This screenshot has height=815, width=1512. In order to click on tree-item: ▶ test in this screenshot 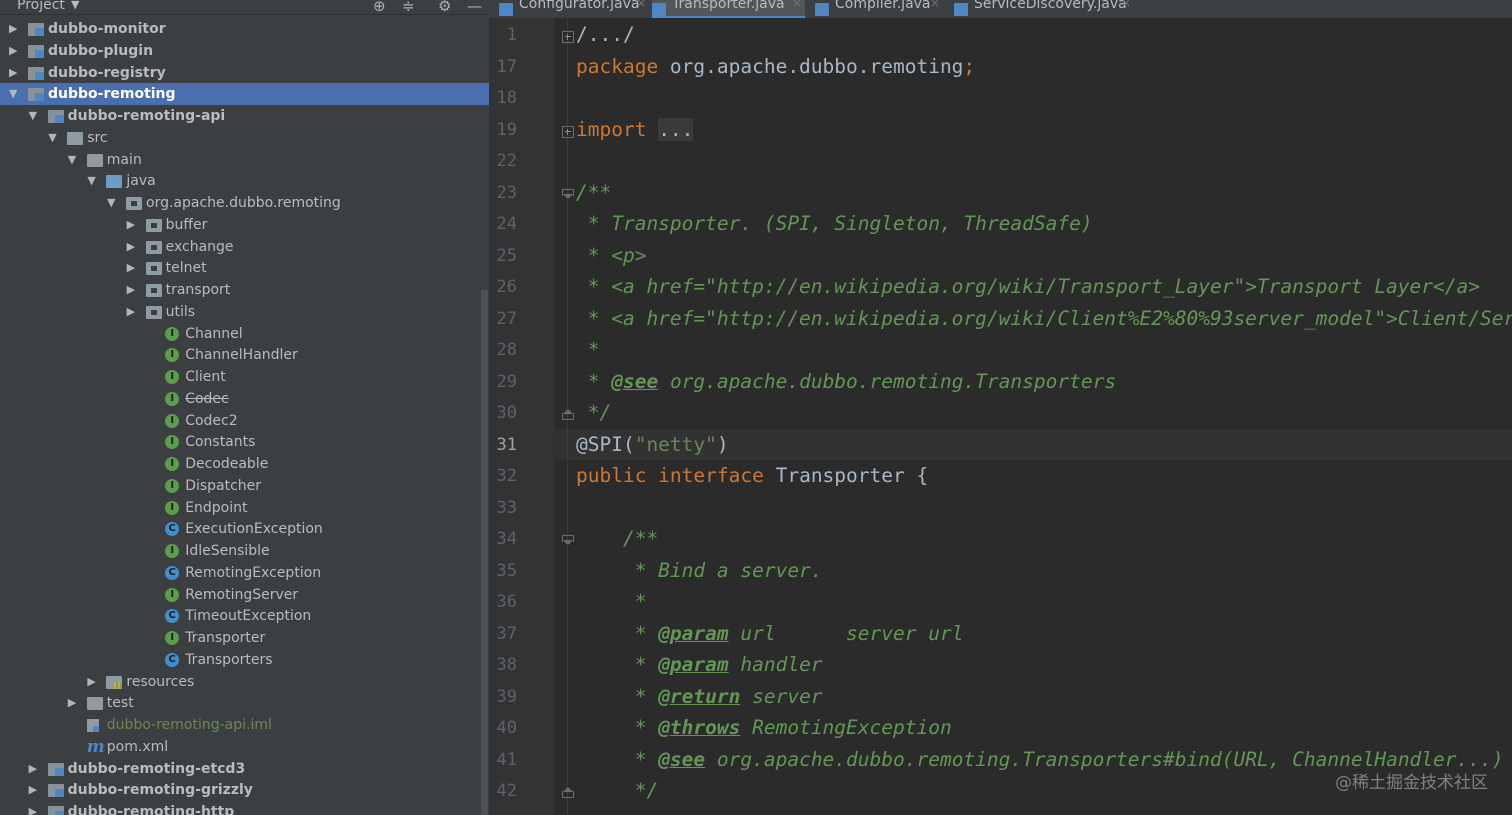, I will do `click(244, 703)`.